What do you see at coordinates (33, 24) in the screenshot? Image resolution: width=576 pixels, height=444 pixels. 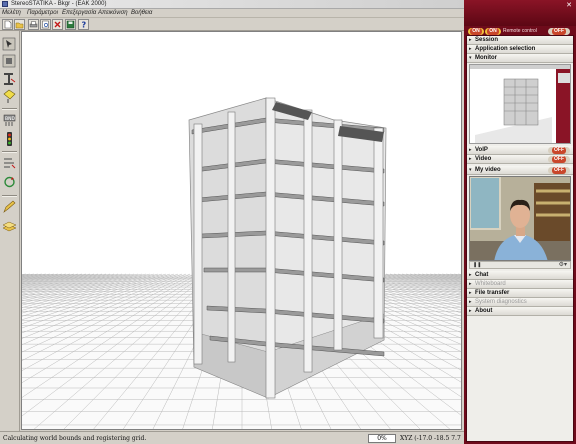 I see `print-icon` at bounding box center [33, 24].